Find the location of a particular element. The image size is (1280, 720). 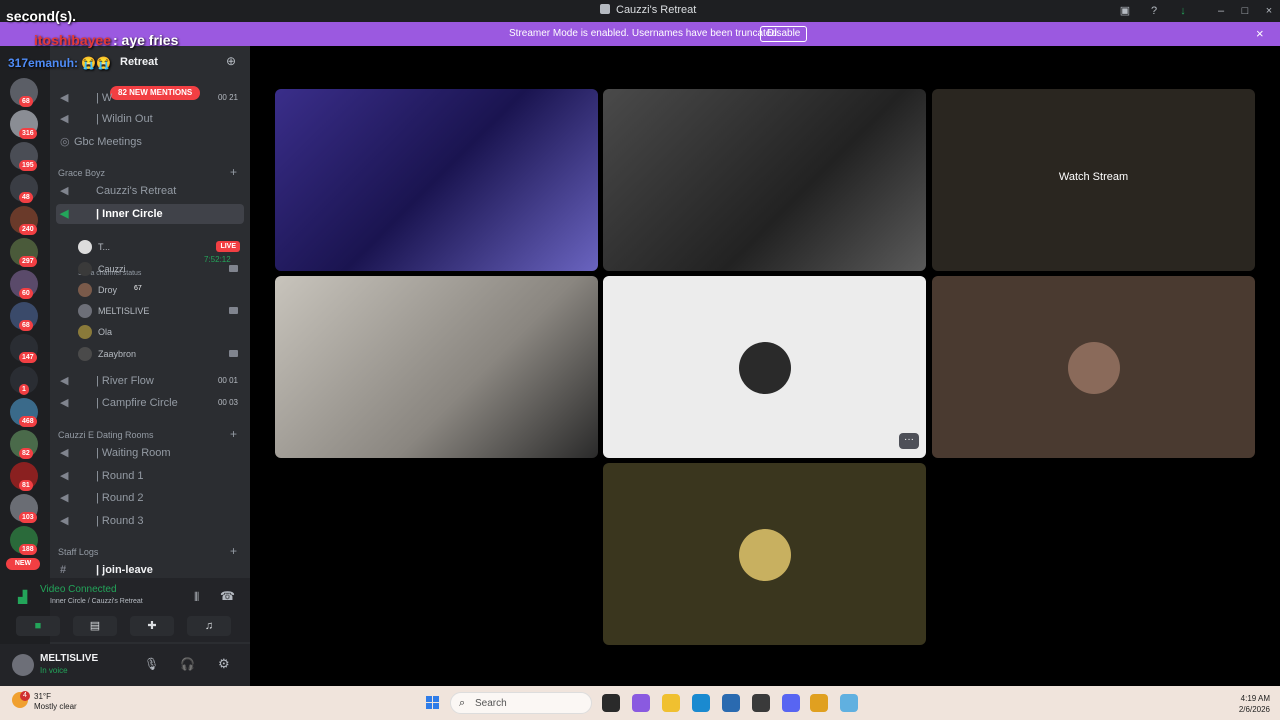

participant-tile: ··· is located at coordinates (764, 367).